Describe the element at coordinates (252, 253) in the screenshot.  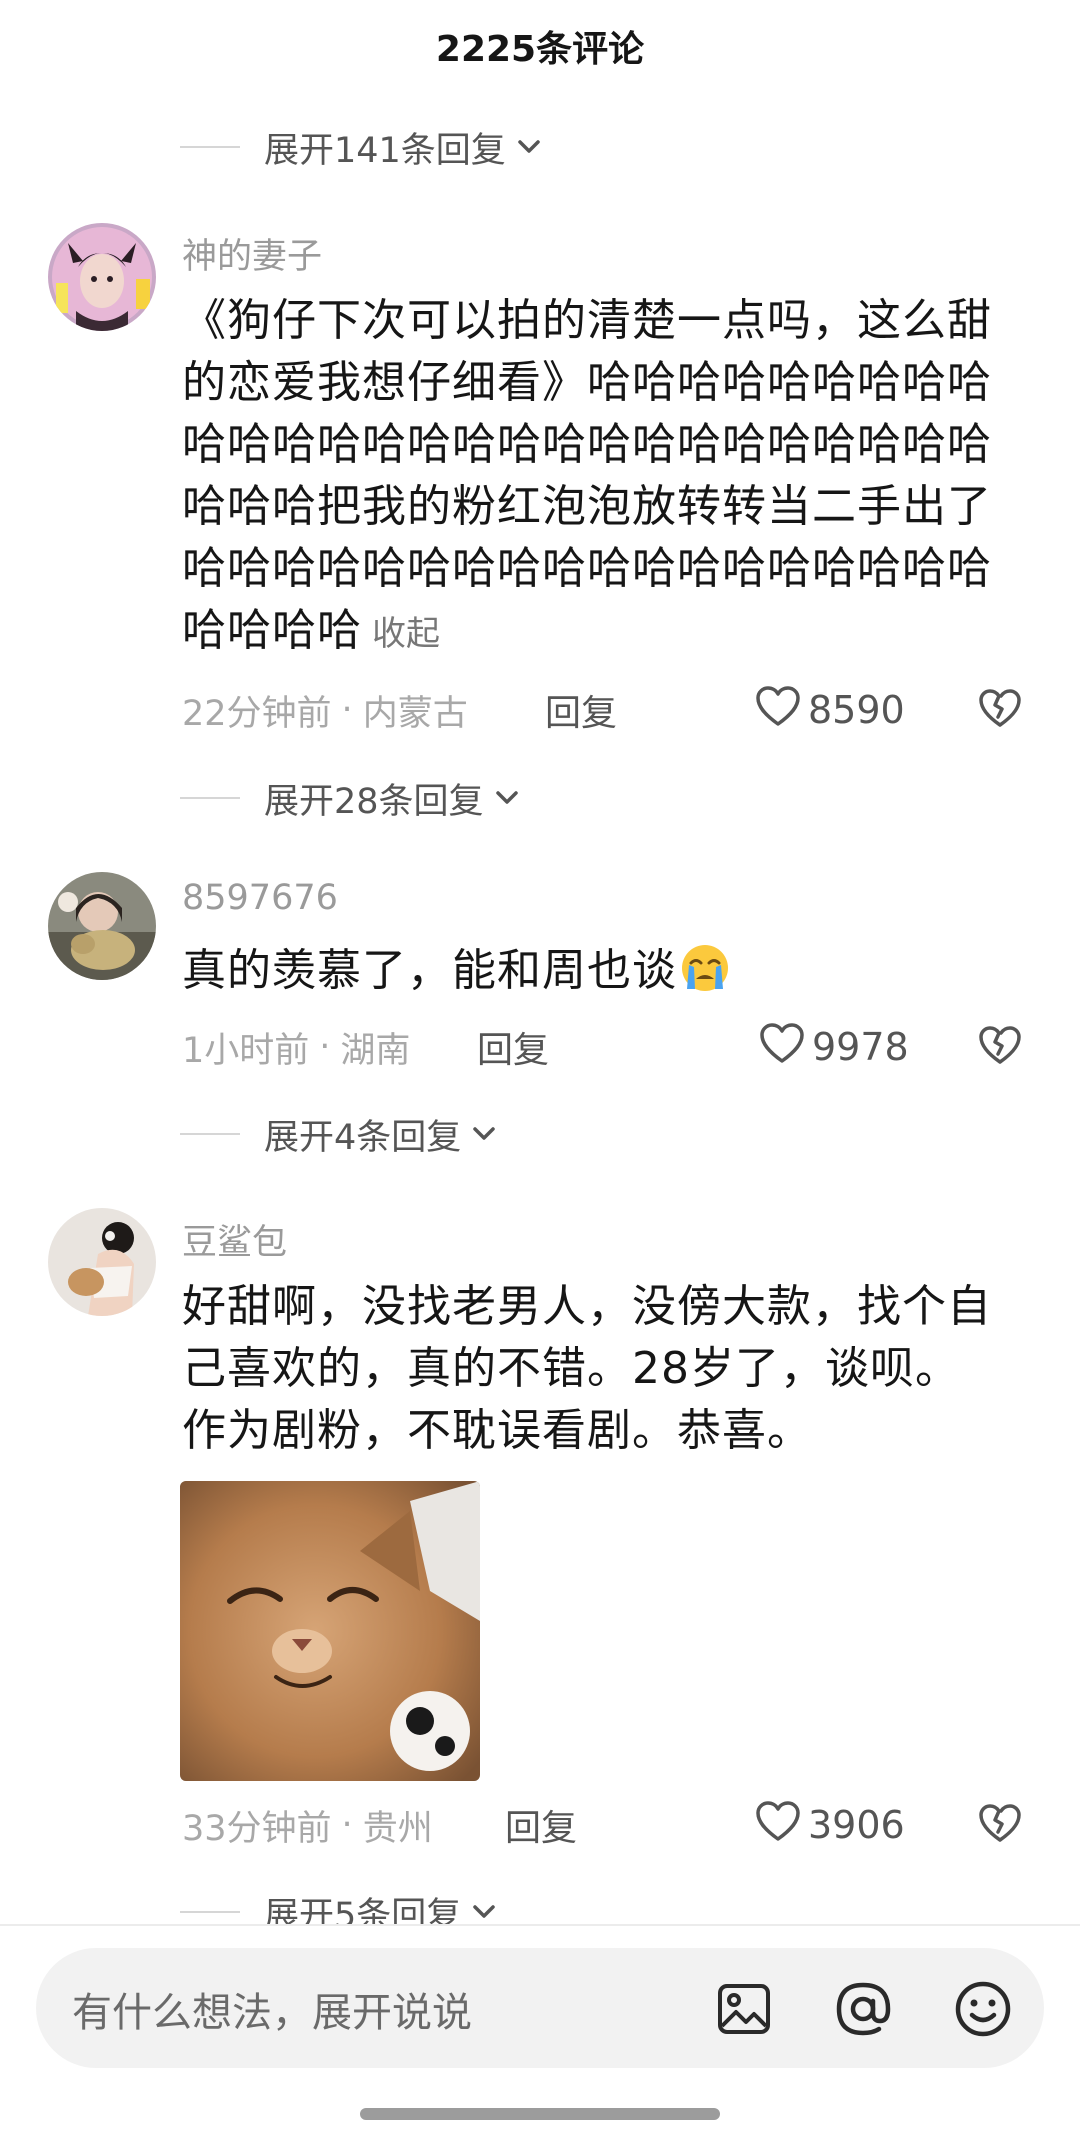
I see `comment-username: 神的妻子` at that location.